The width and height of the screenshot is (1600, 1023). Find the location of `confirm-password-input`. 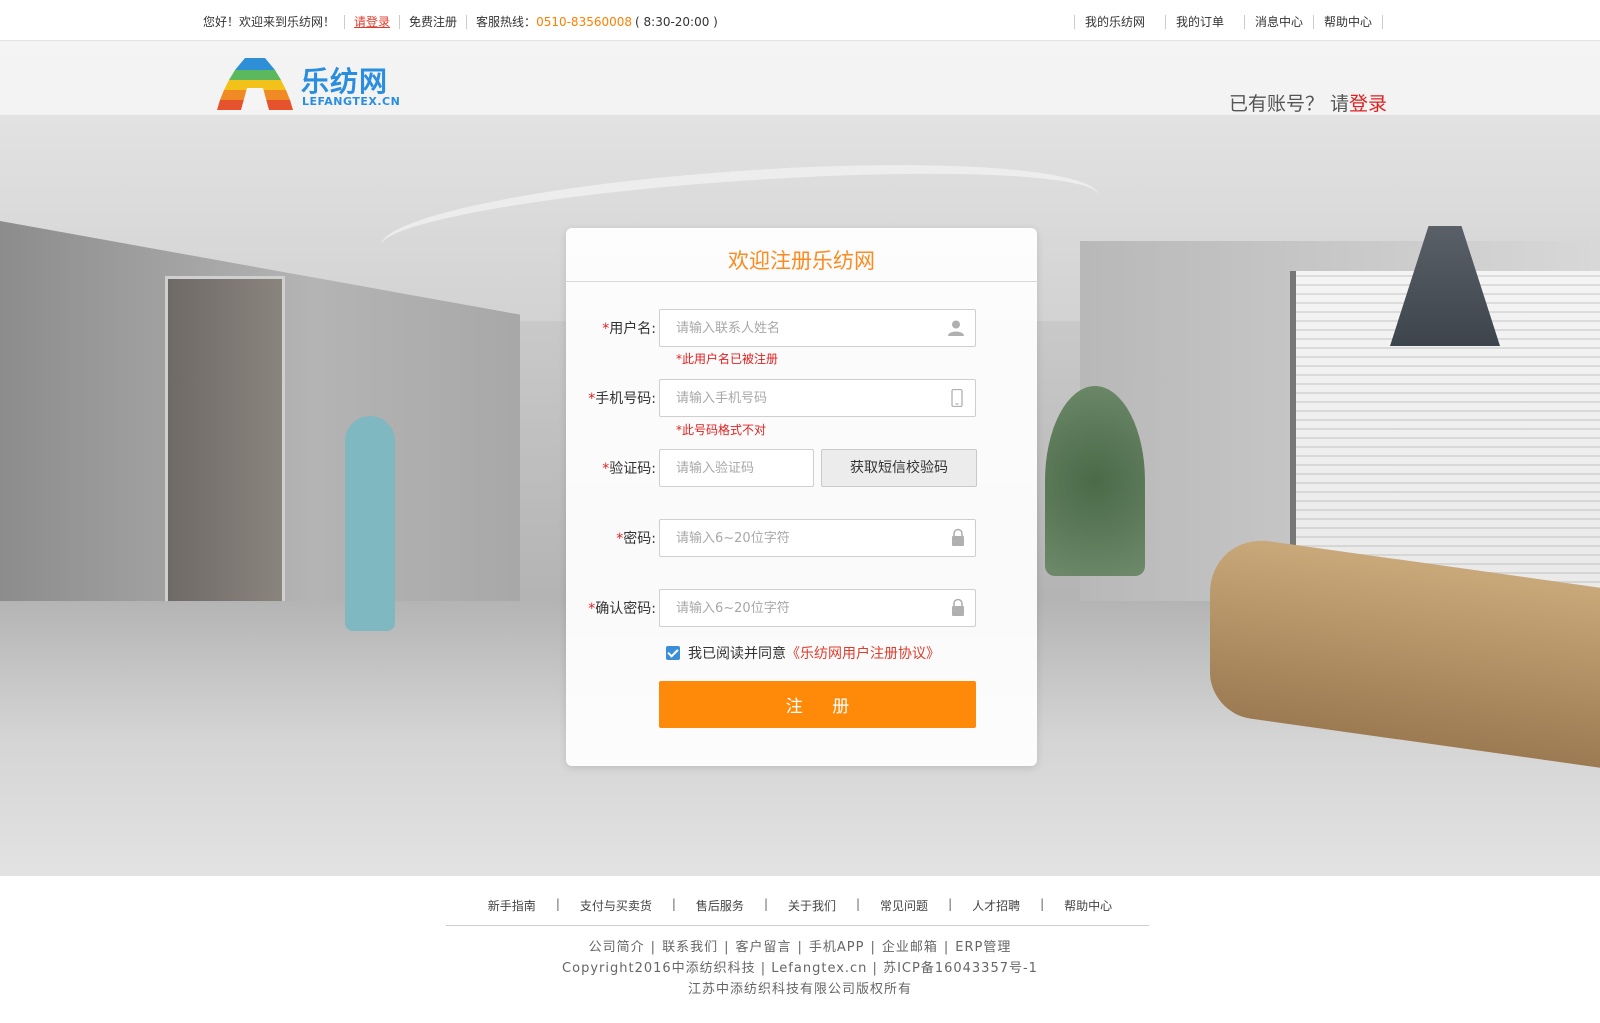

confirm-password-input is located at coordinates (817, 608).